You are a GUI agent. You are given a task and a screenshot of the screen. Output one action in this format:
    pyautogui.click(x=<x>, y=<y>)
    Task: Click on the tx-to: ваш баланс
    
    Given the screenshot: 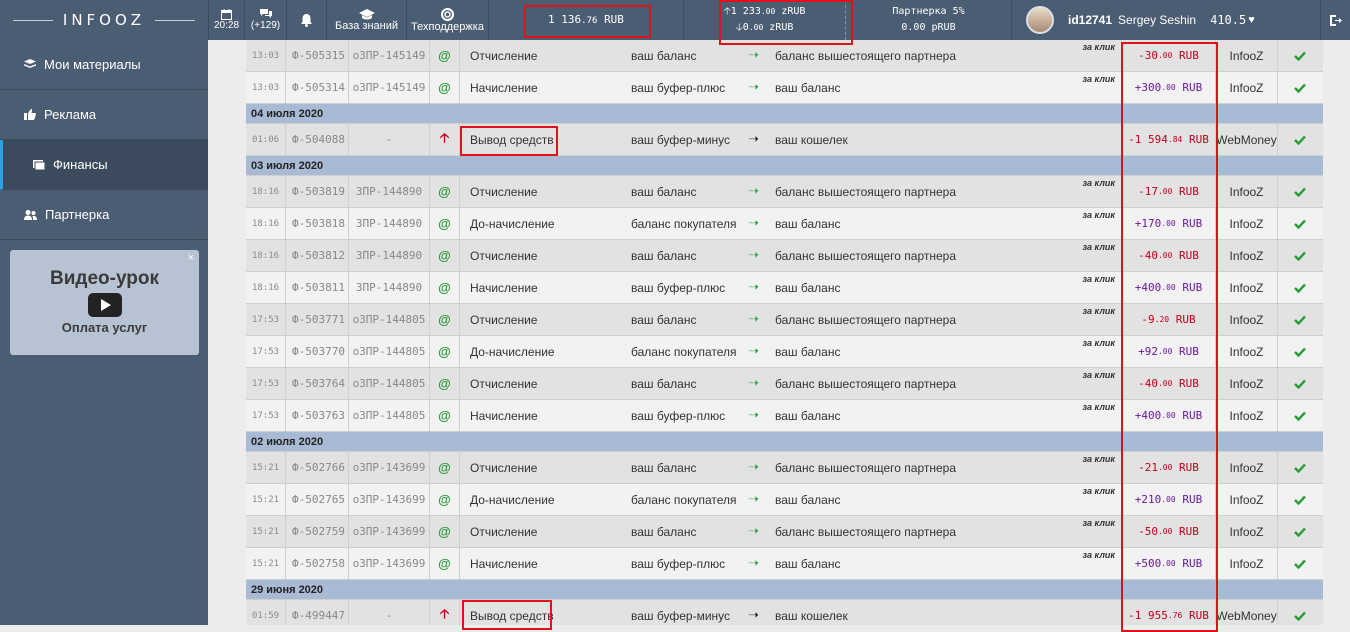 What is the action you would take?
    pyautogui.click(x=808, y=88)
    